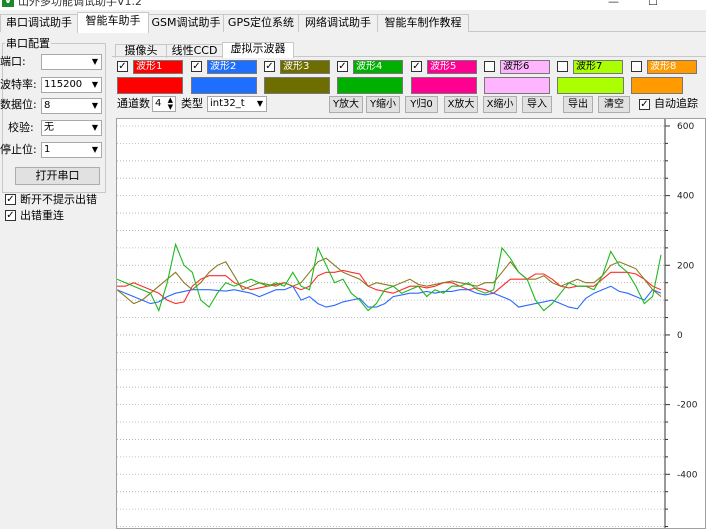 This screenshot has width=706, height=529. I want to click on spinner-arrows-icon: ▲ ▼, so click(170, 103).